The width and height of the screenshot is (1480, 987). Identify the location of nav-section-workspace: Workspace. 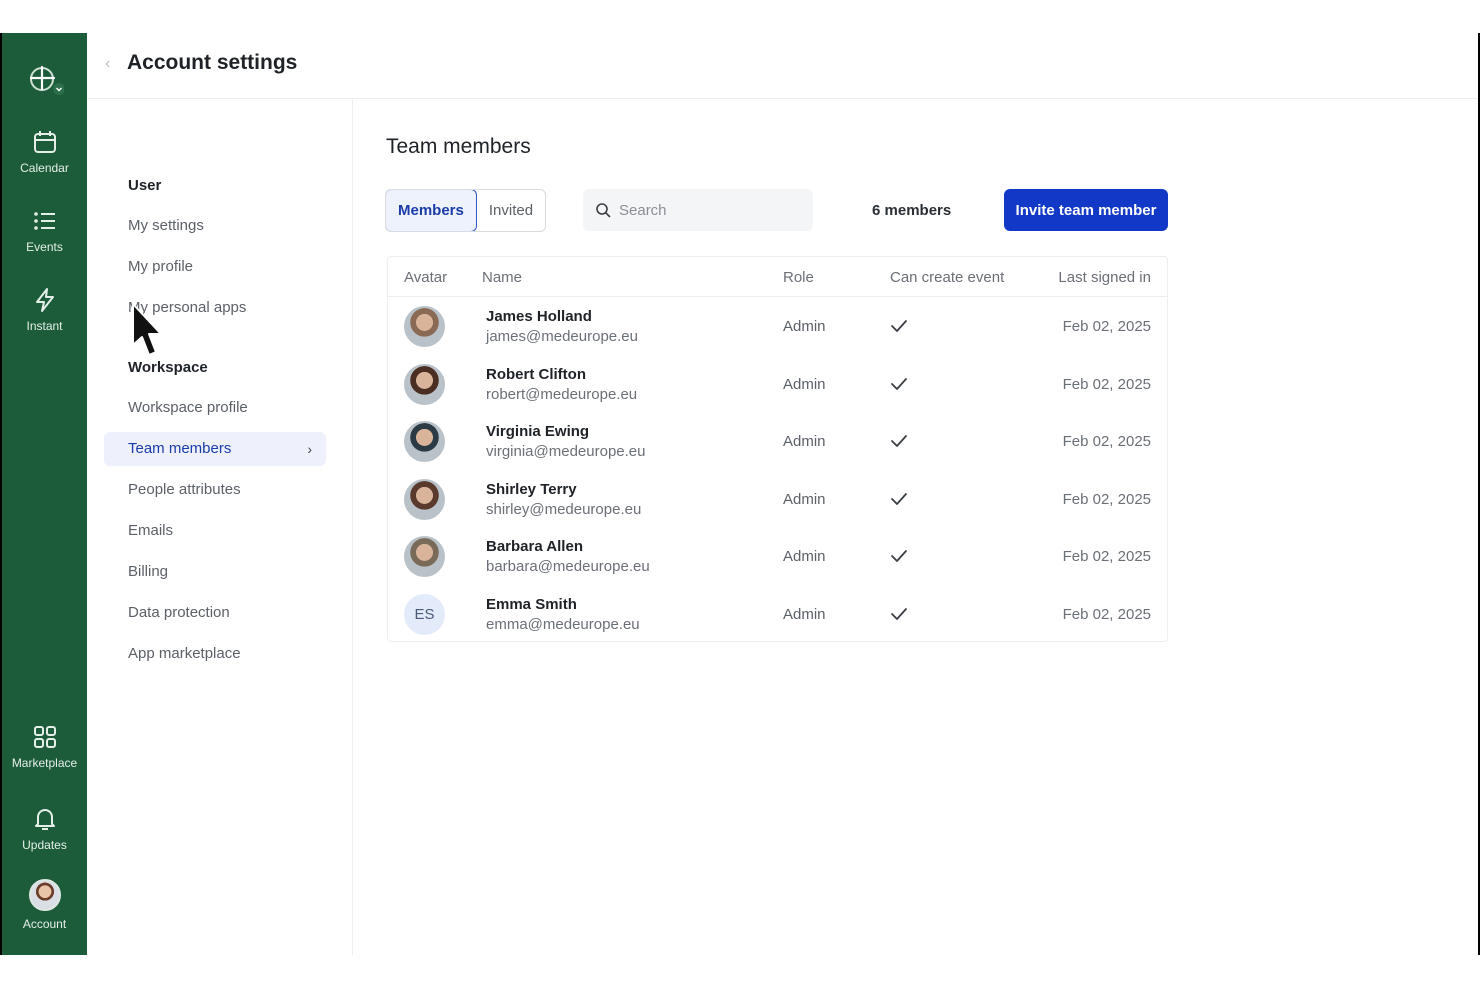
(168, 367).